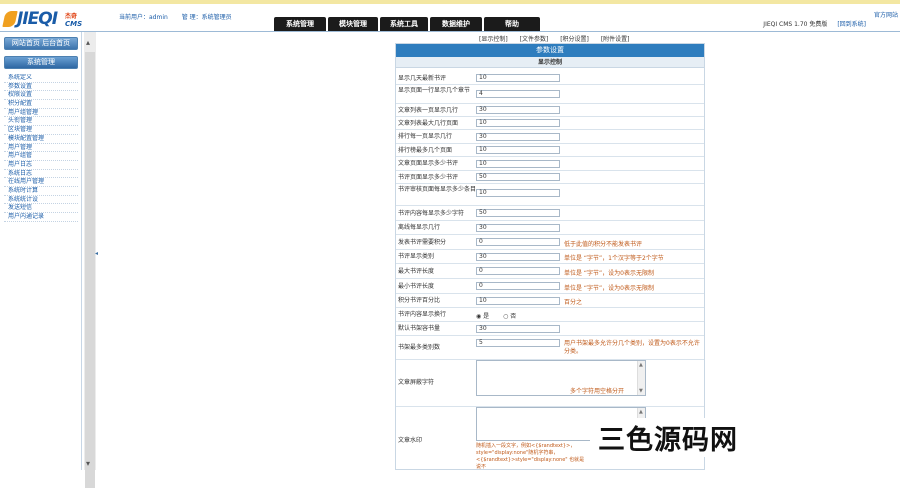 Image resolution: width=900 pixels, height=488 pixels. What do you see at coordinates (41, 78) in the screenshot?
I see `sidebar-item: 系统定义` at bounding box center [41, 78].